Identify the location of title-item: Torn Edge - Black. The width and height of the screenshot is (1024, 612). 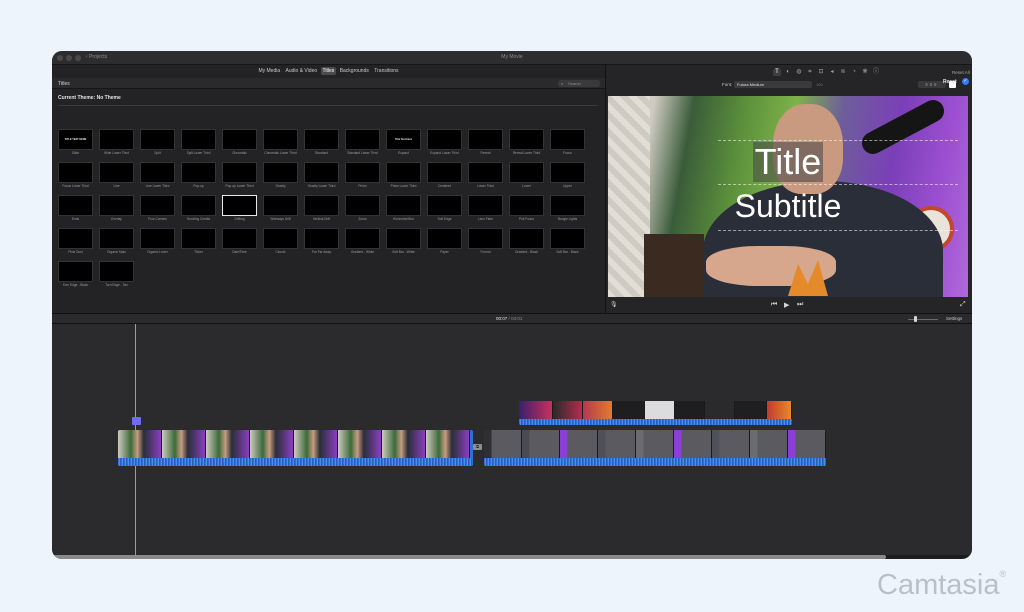
(75, 274).